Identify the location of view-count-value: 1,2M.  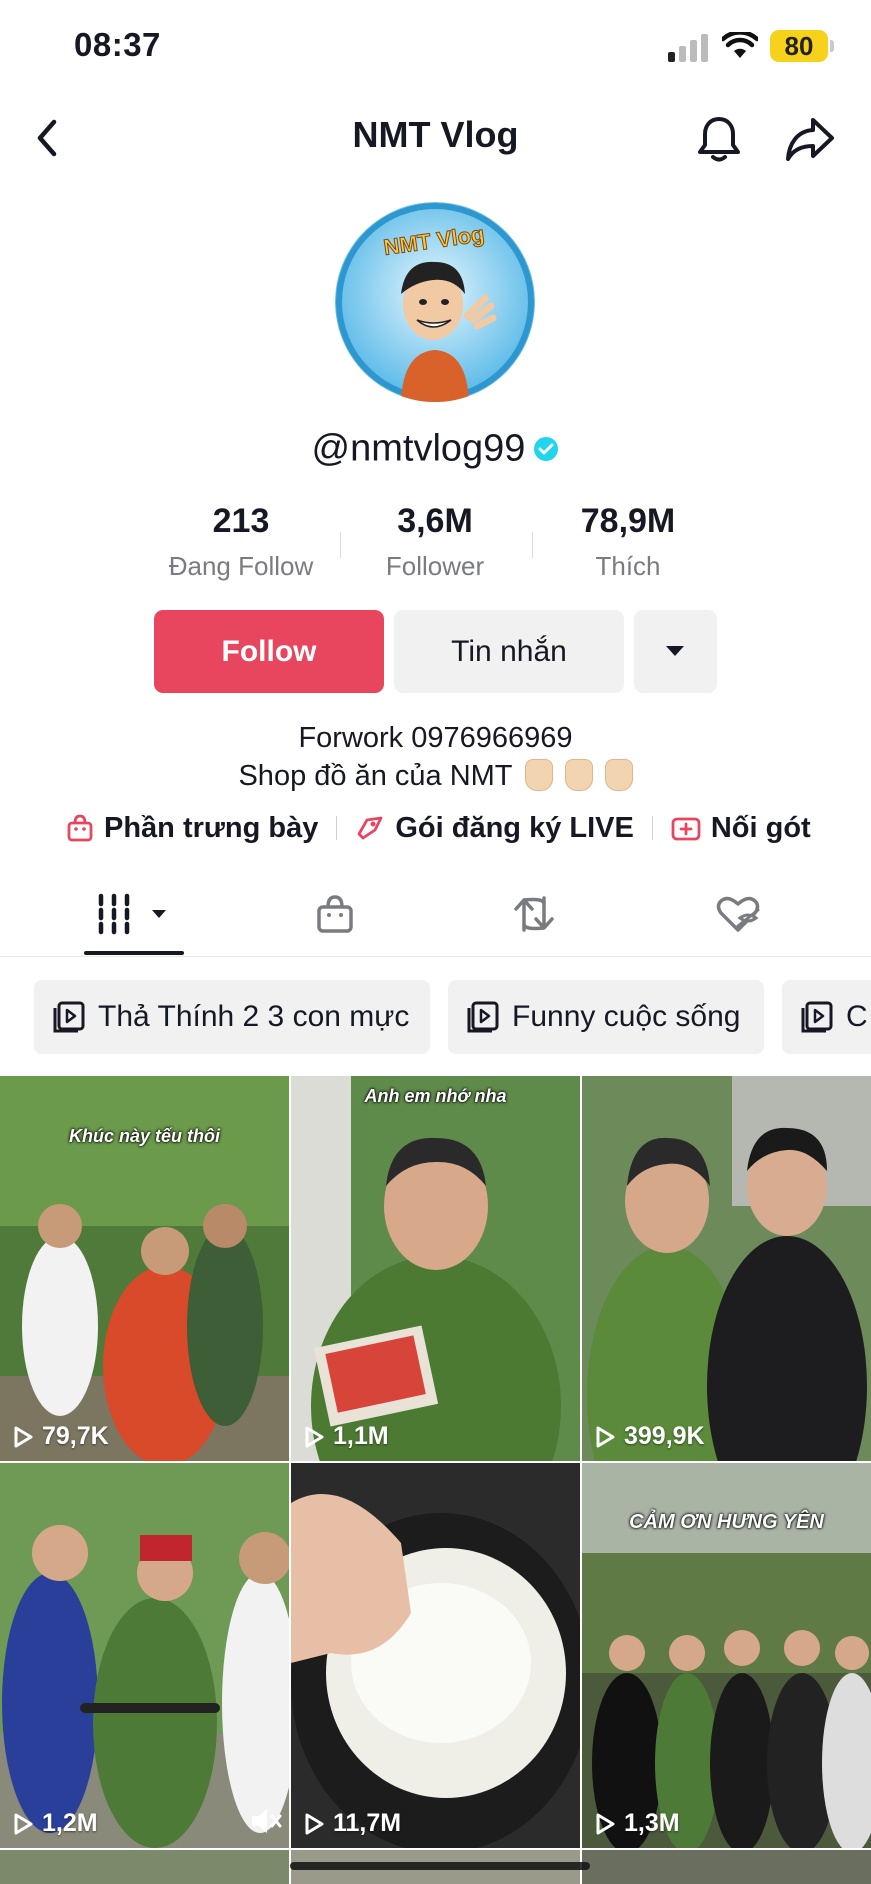
(70, 1823).